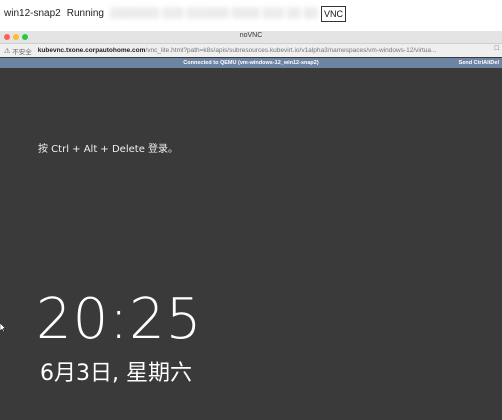  I want to click on window-title: noVNC, so click(251, 35).